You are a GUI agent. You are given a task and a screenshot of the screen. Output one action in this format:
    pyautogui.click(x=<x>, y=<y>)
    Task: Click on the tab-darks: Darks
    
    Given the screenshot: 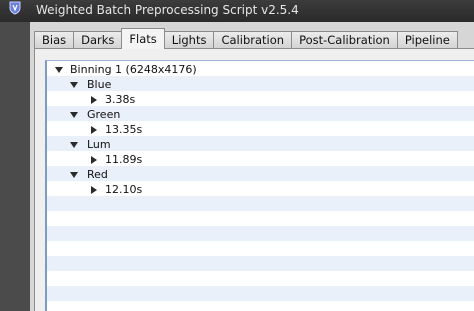 What is the action you would take?
    pyautogui.click(x=98, y=40)
    